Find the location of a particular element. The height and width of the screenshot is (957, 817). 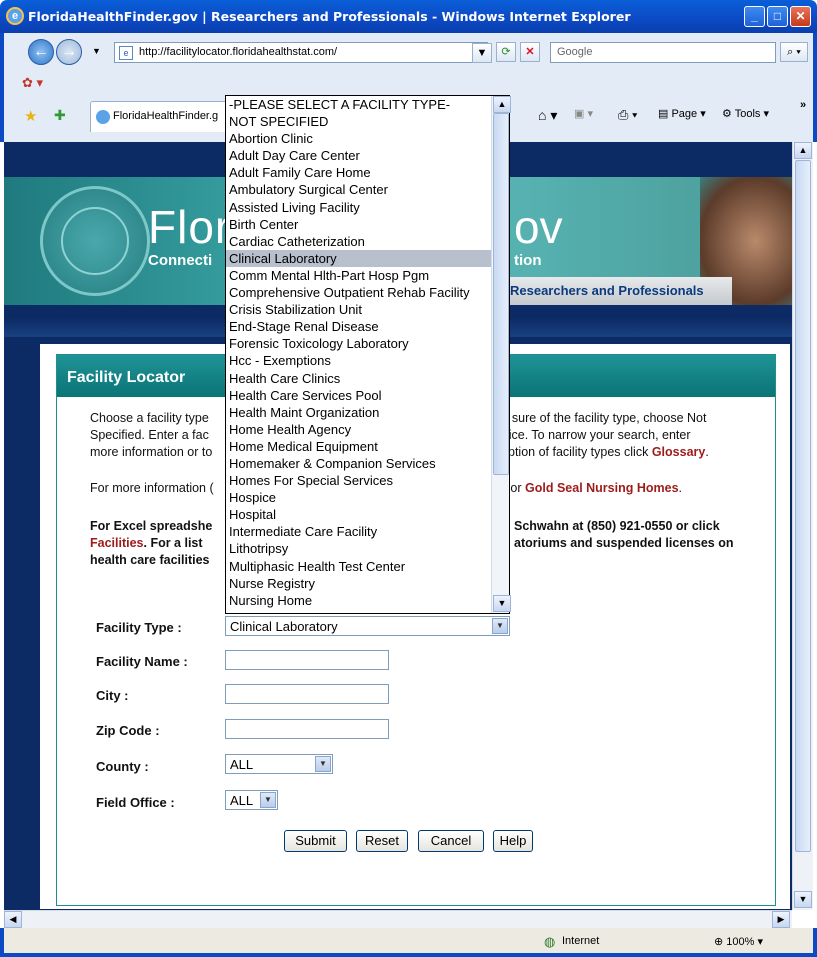

dropdown-option: Homes For Special Services is located at coordinates (367, 480).